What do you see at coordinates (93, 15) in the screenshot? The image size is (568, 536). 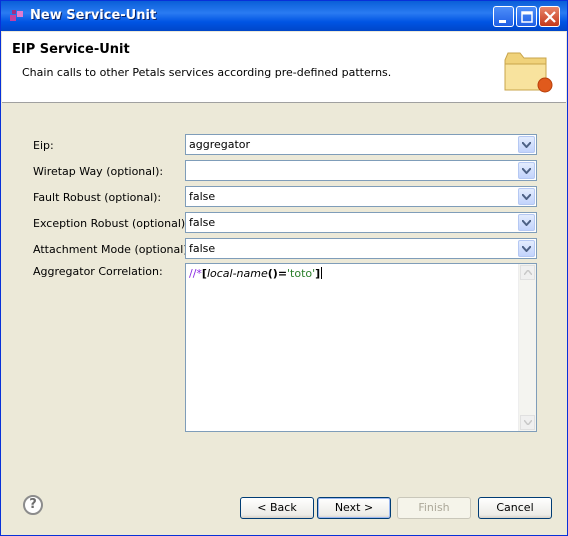 I see `window-title: New Service-Unit` at bounding box center [93, 15].